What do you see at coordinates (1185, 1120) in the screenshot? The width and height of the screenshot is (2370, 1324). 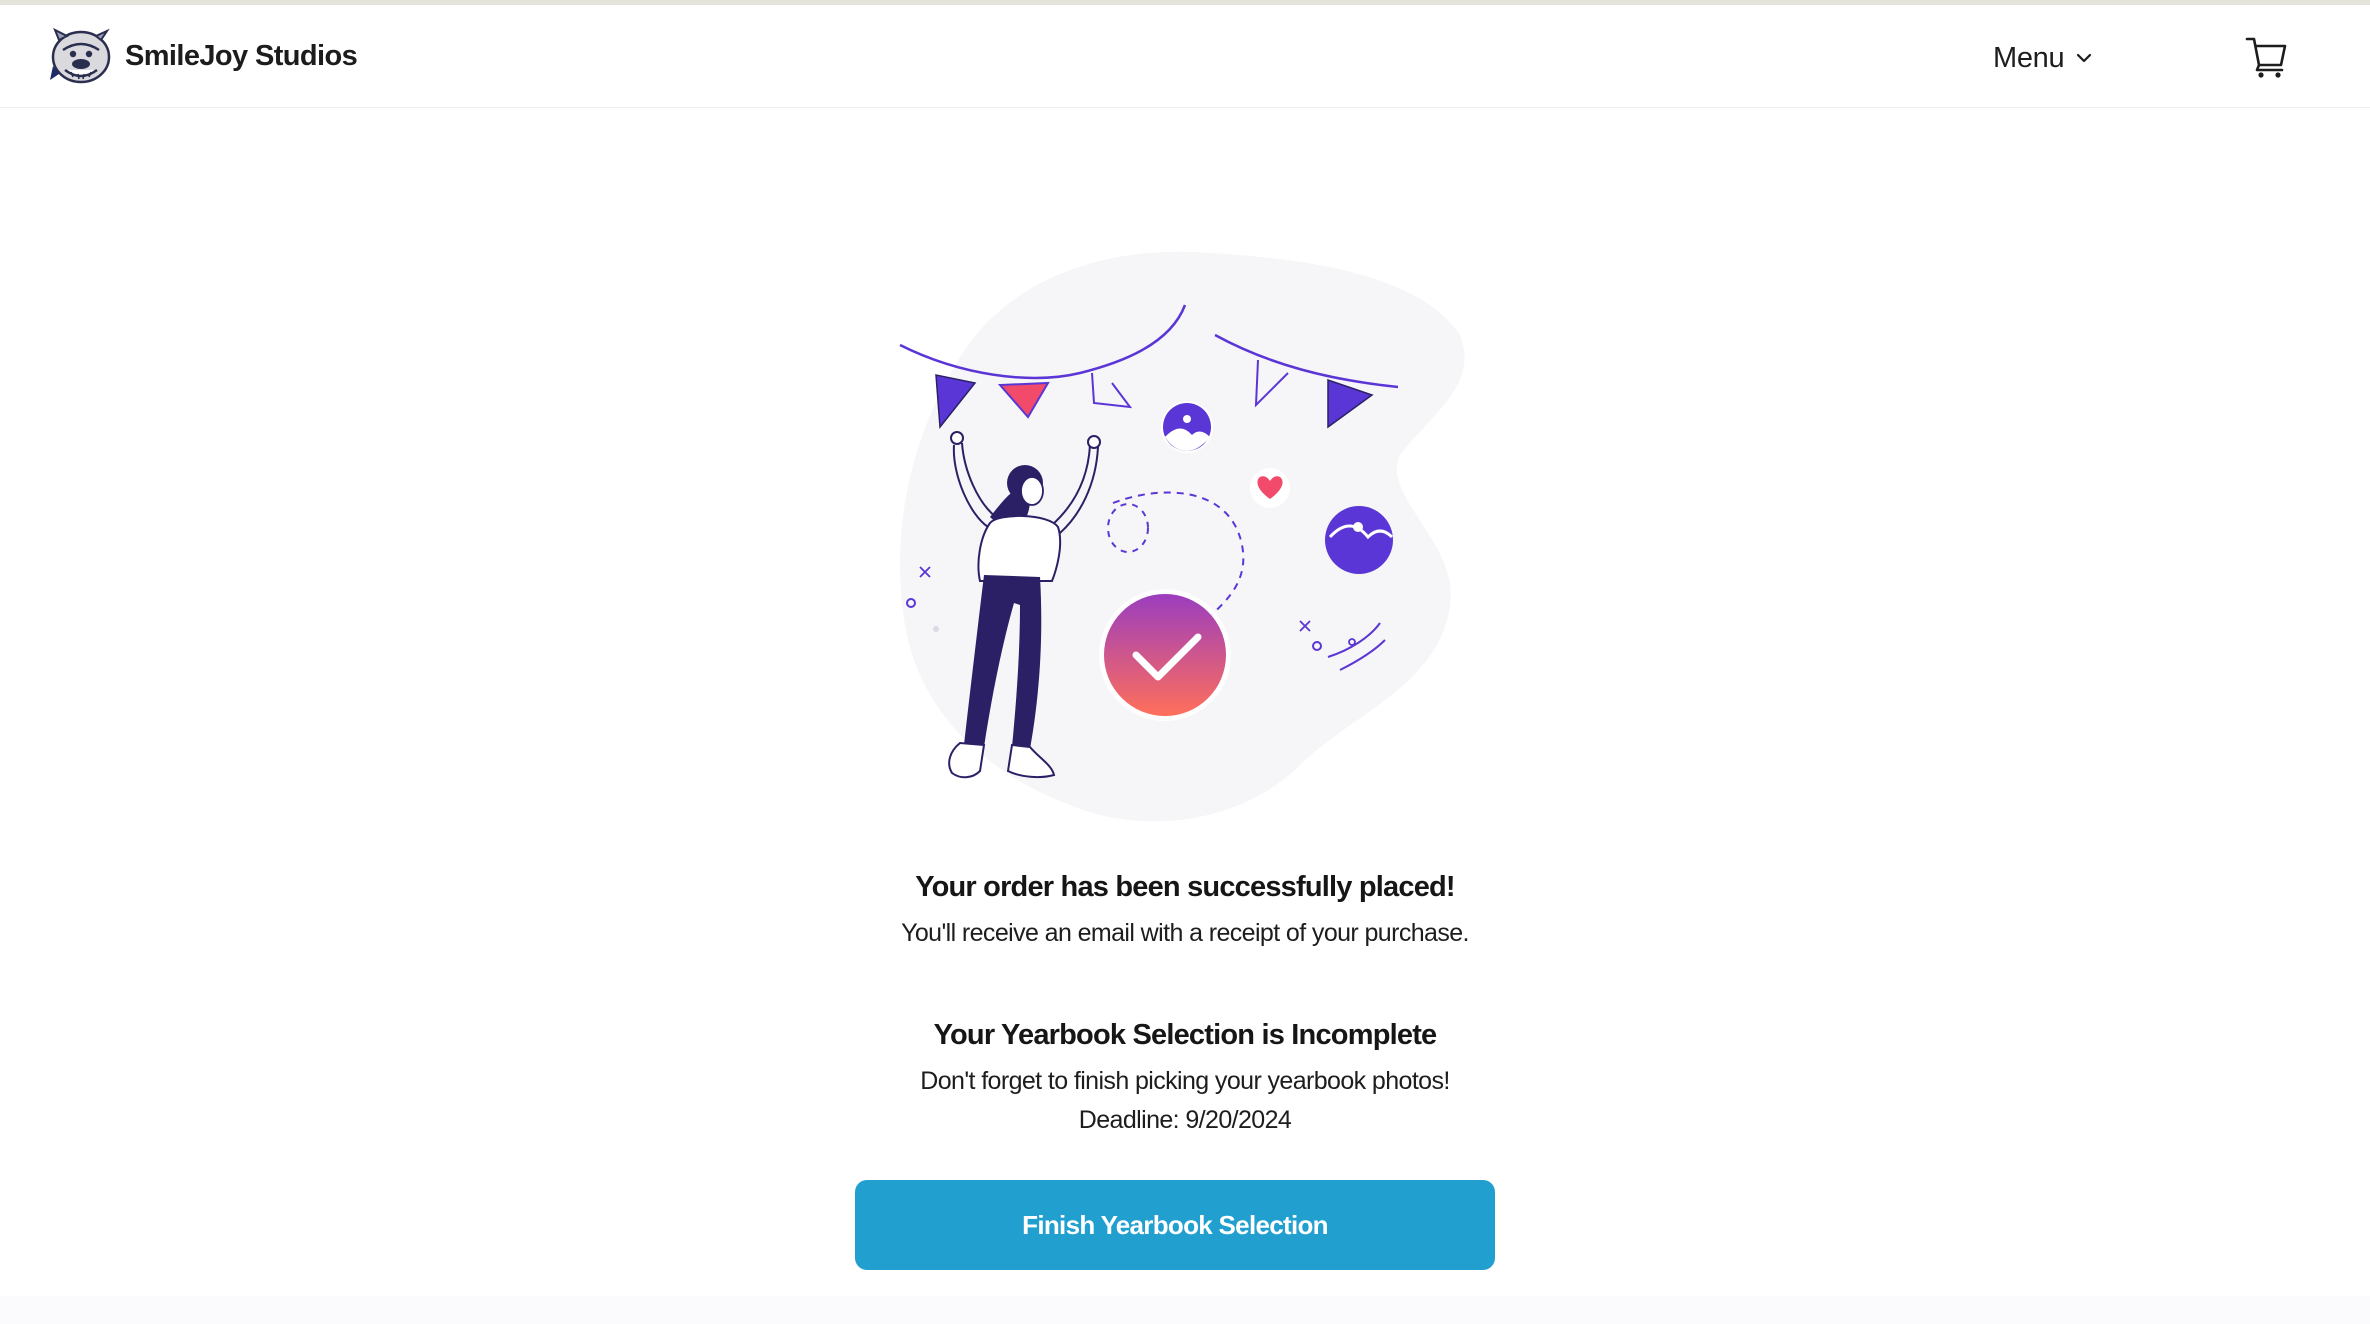 I see `yearbook-deadline: Deadline: 9/20/2024` at bounding box center [1185, 1120].